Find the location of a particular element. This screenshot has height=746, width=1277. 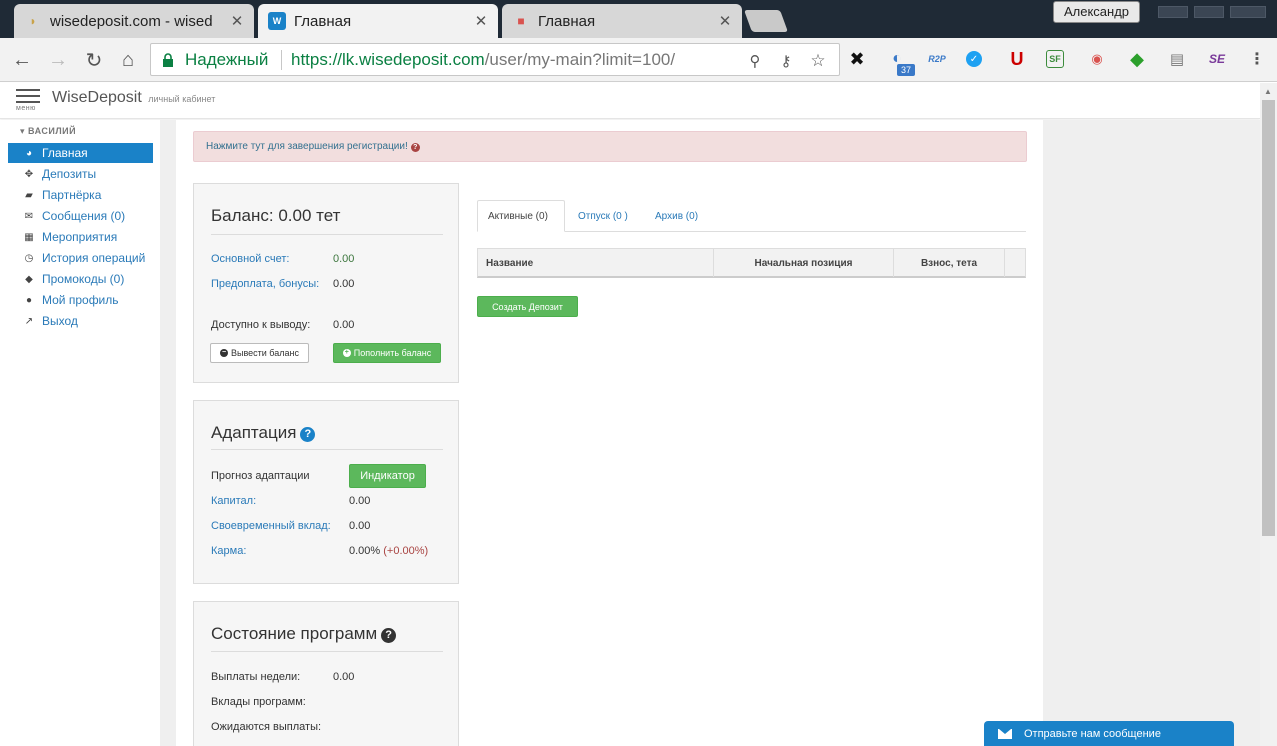

column-header-start-position: Начальная позиция is located at coordinates (804, 263).